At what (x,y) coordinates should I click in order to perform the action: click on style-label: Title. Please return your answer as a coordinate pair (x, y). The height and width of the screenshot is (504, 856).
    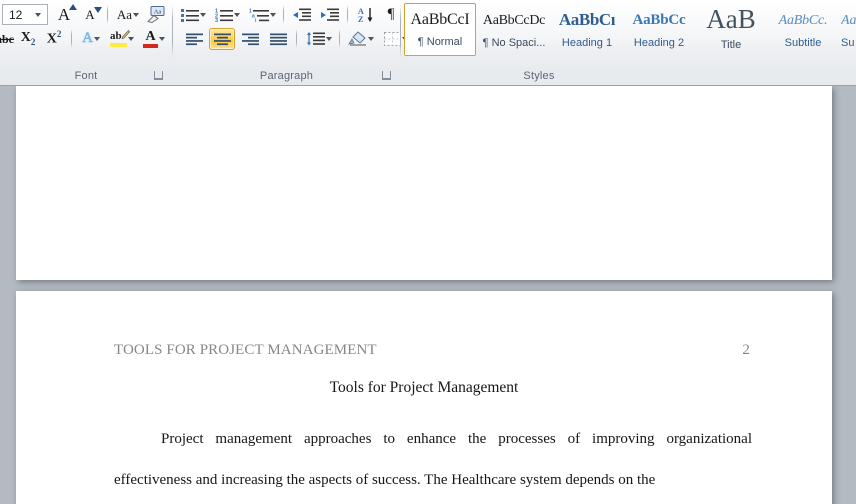
    Looking at the image, I should click on (731, 45).